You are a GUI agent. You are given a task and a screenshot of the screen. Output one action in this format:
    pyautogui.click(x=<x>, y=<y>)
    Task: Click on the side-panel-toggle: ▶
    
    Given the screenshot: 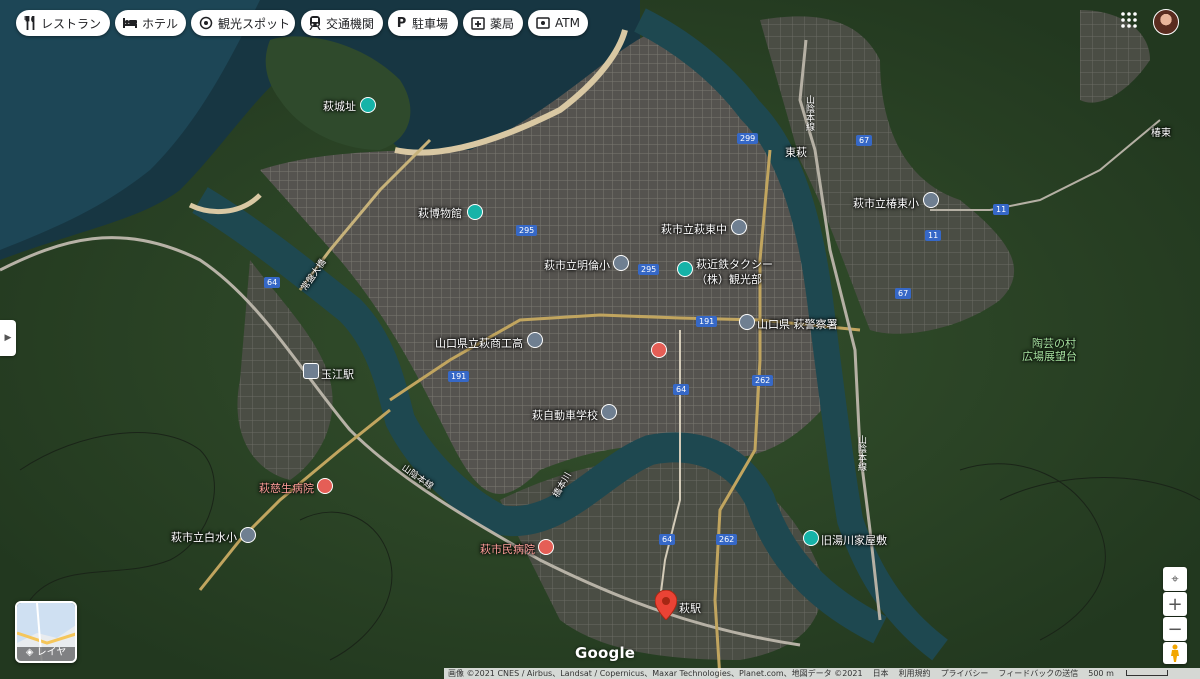 What is the action you would take?
    pyautogui.click(x=8, y=338)
    